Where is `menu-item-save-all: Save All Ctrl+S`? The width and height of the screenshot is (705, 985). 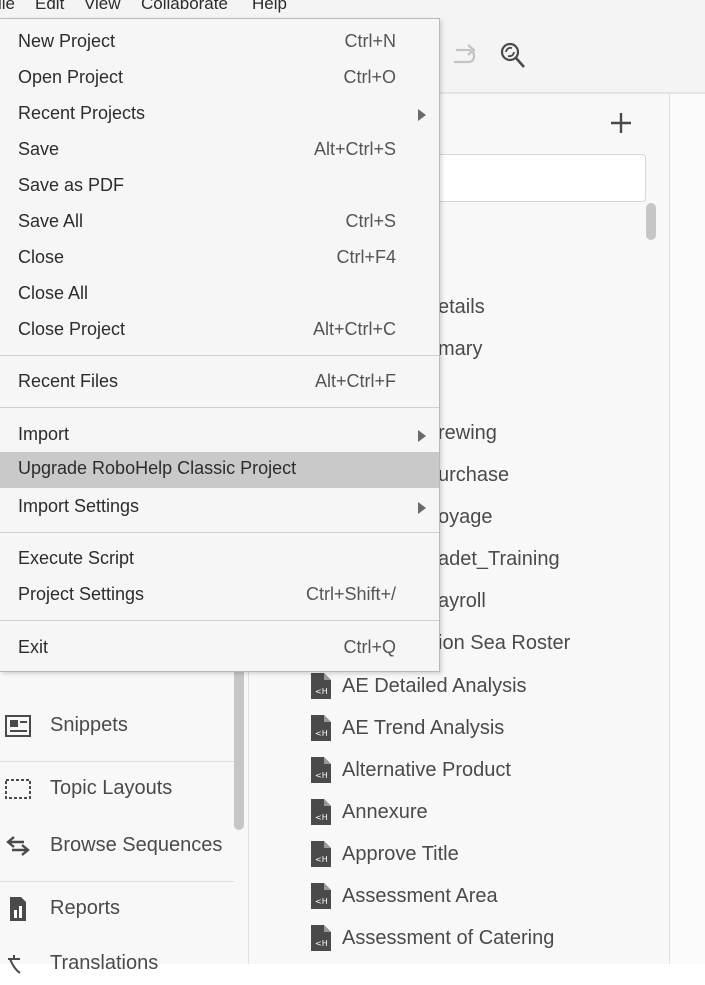
menu-item-save-all: Save All Ctrl+S is located at coordinates (219, 223).